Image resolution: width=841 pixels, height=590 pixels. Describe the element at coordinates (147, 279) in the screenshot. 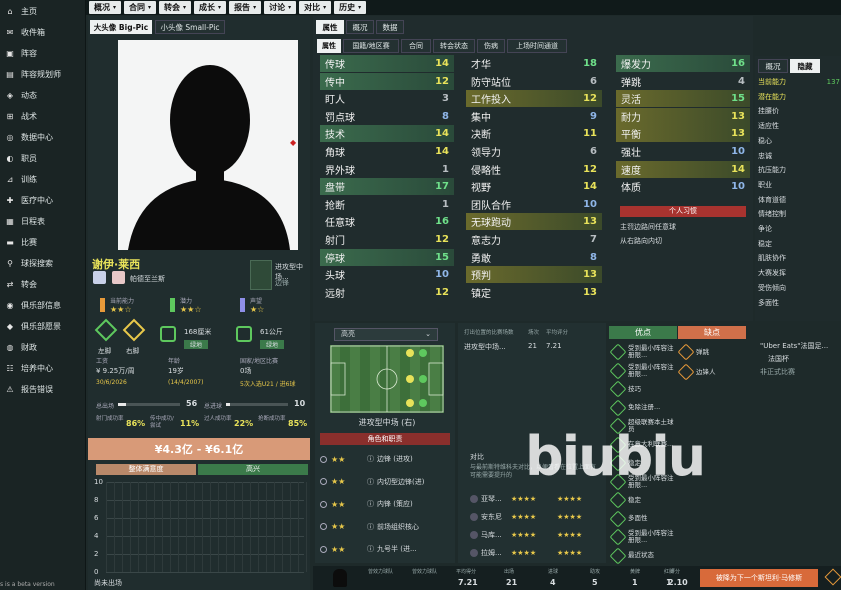

I see `club-name: 帕德至兰斯` at that location.